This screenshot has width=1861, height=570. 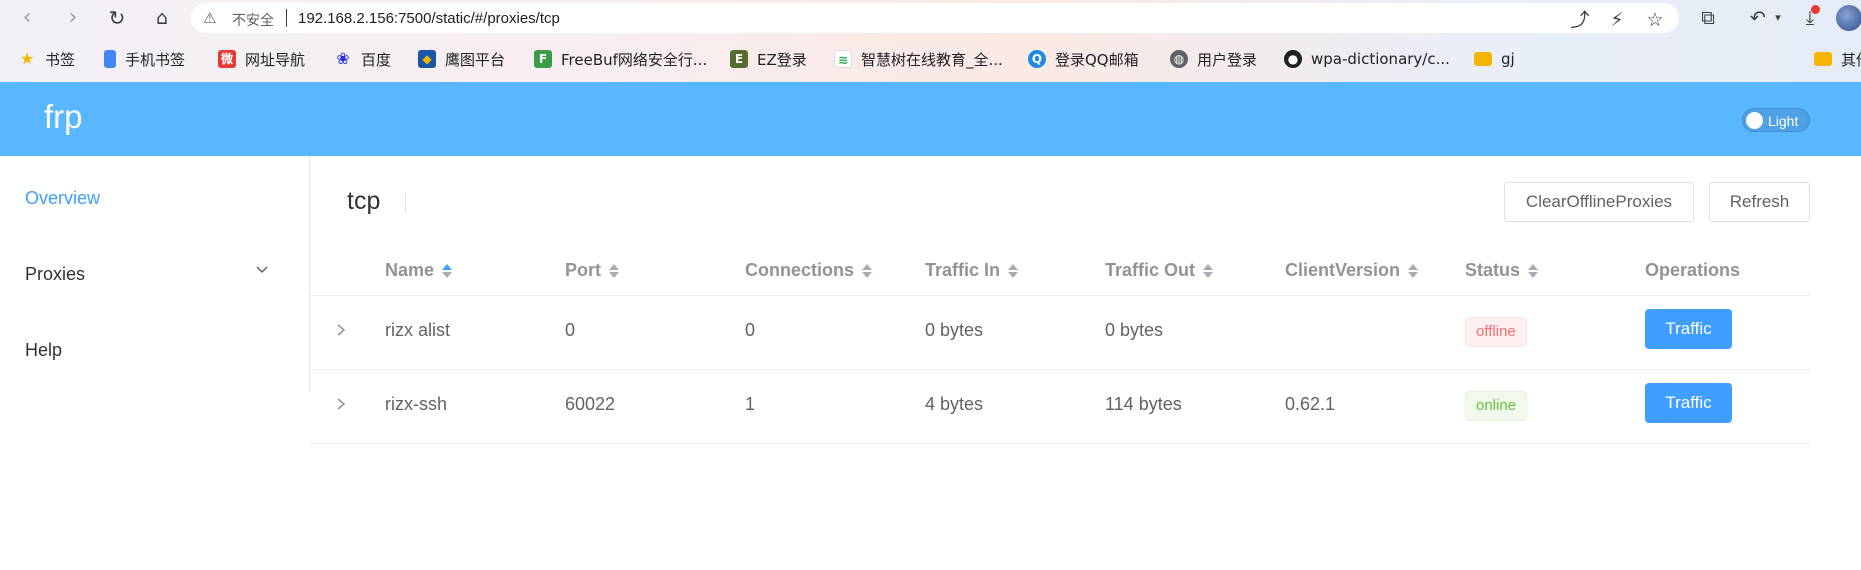 I want to click on zhihuishu-icon: ≋, so click(x=843, y=59).